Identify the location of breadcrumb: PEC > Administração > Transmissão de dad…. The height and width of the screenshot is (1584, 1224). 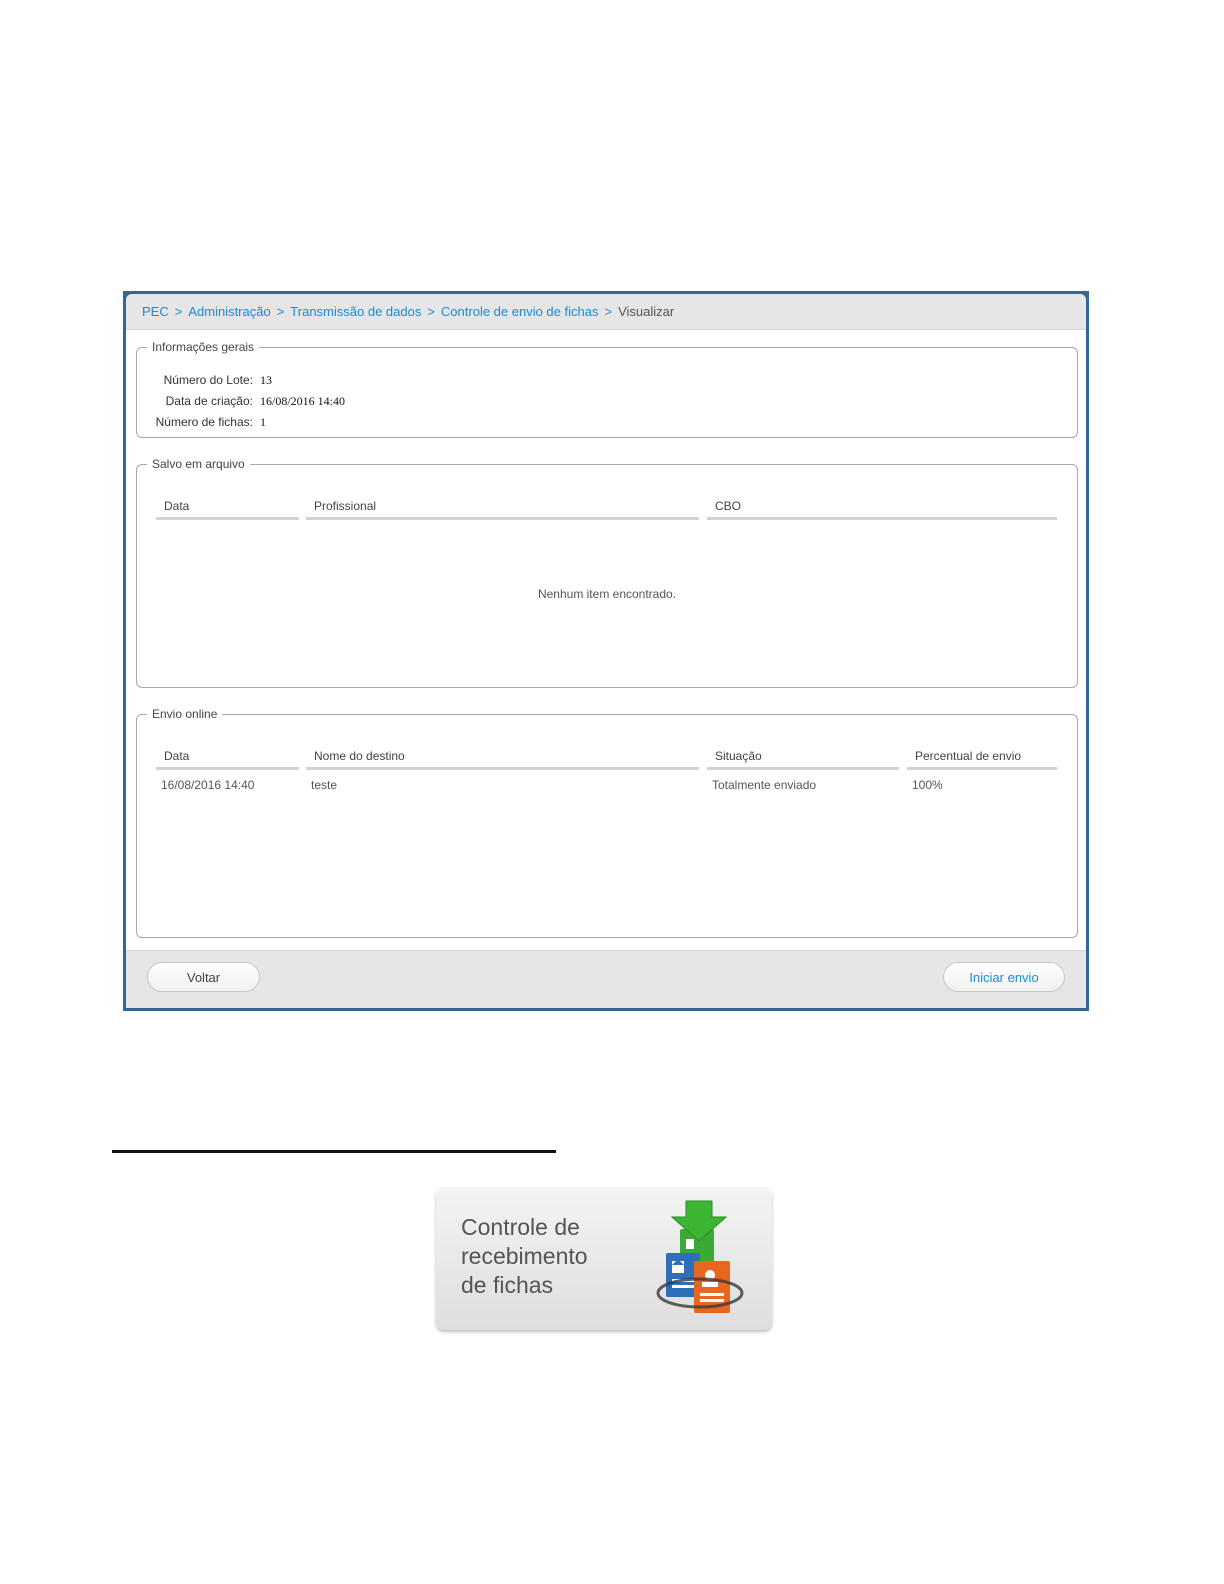
(606, 312).